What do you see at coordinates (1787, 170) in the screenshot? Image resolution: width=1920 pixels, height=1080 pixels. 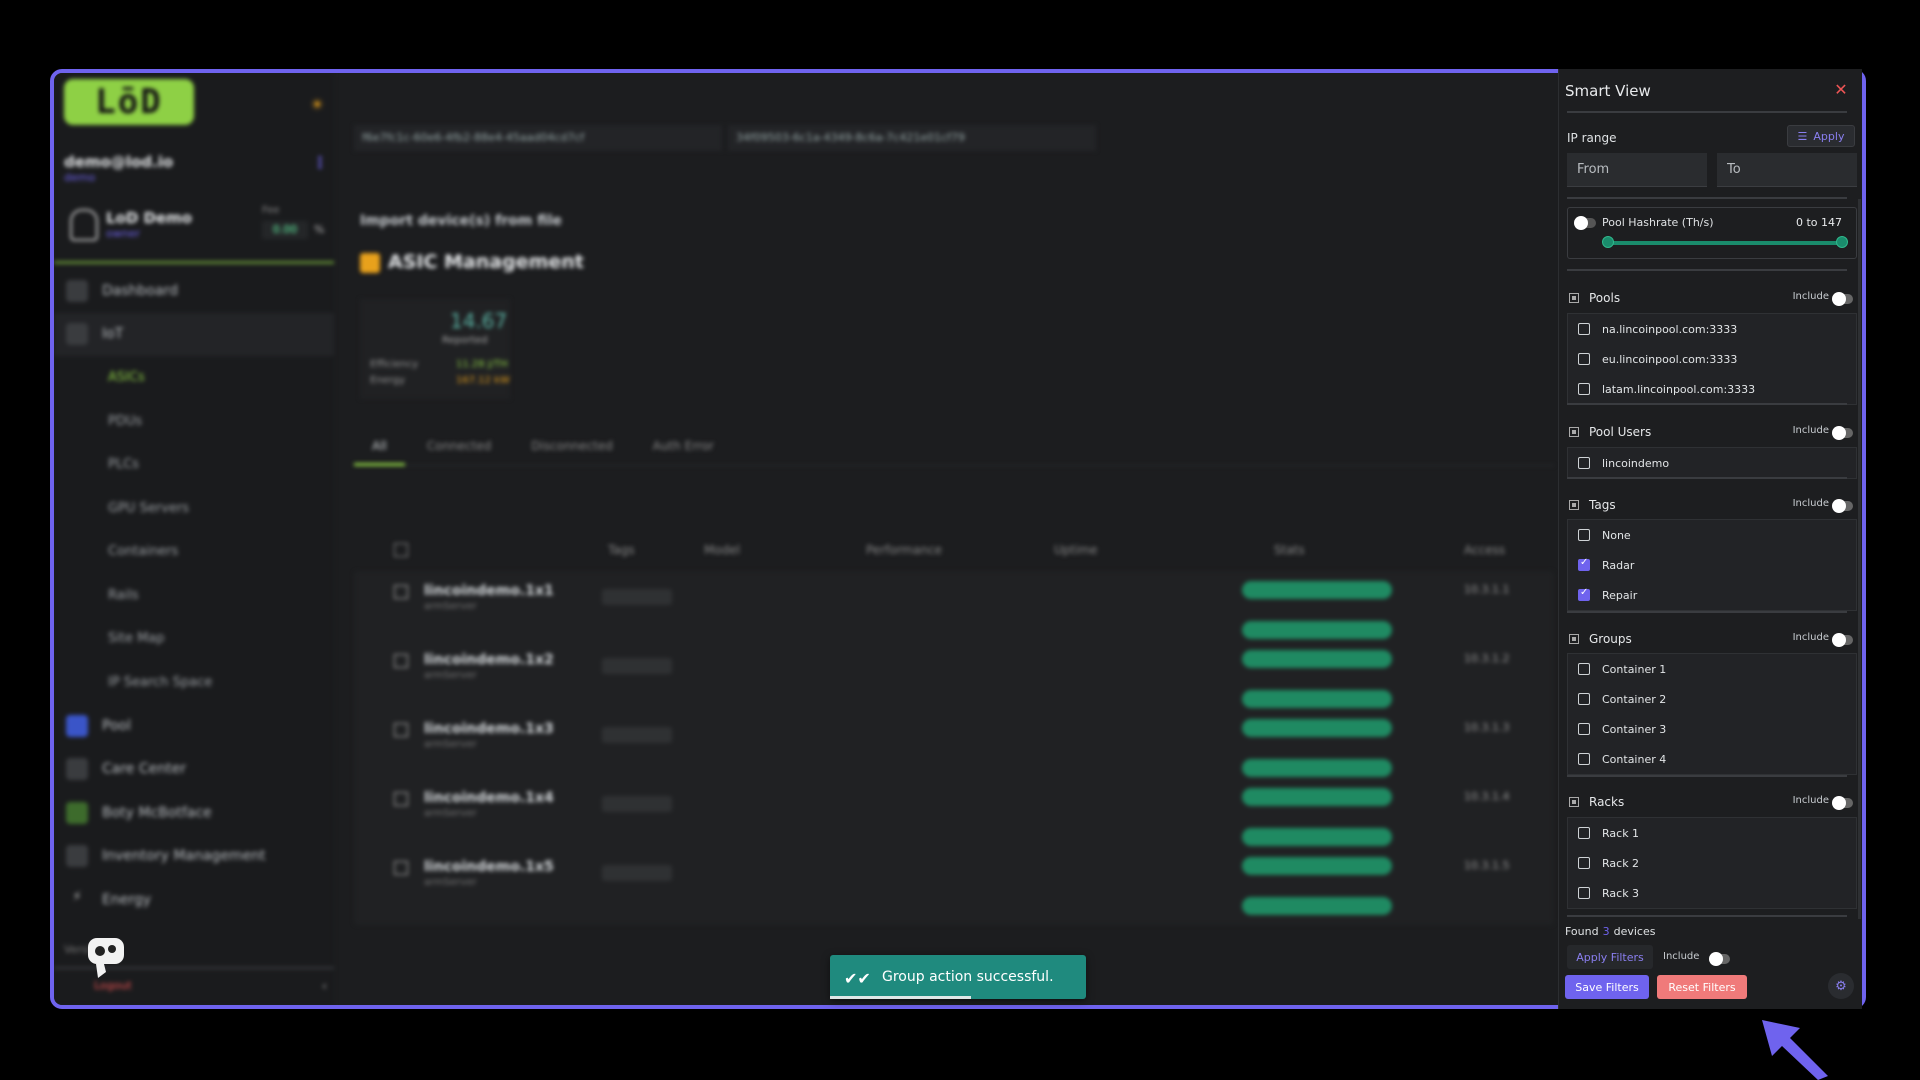 I see `ip-to-input` at bounding box center [1787, 170].